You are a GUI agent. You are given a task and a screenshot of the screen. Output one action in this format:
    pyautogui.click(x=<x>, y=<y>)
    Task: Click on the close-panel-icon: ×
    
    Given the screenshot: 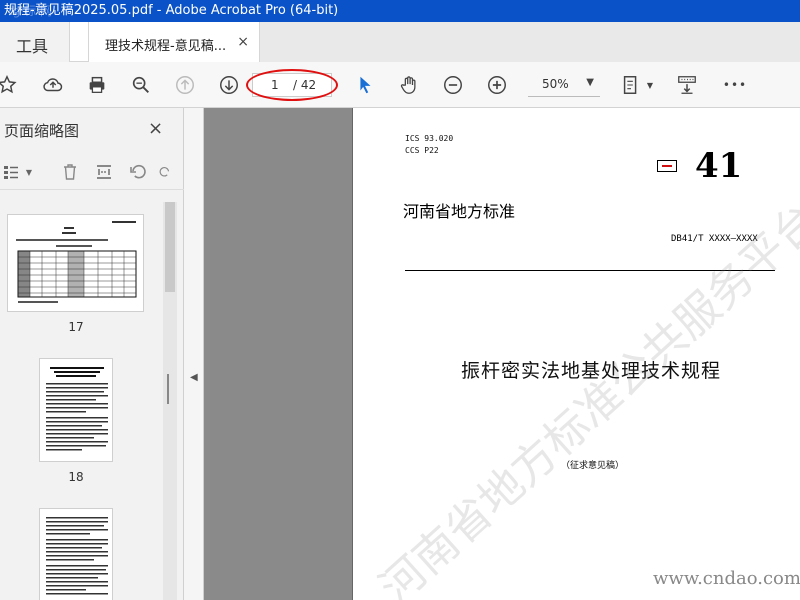 What is the action you would take?
    pyautogui.click(x=155, y=128)
    